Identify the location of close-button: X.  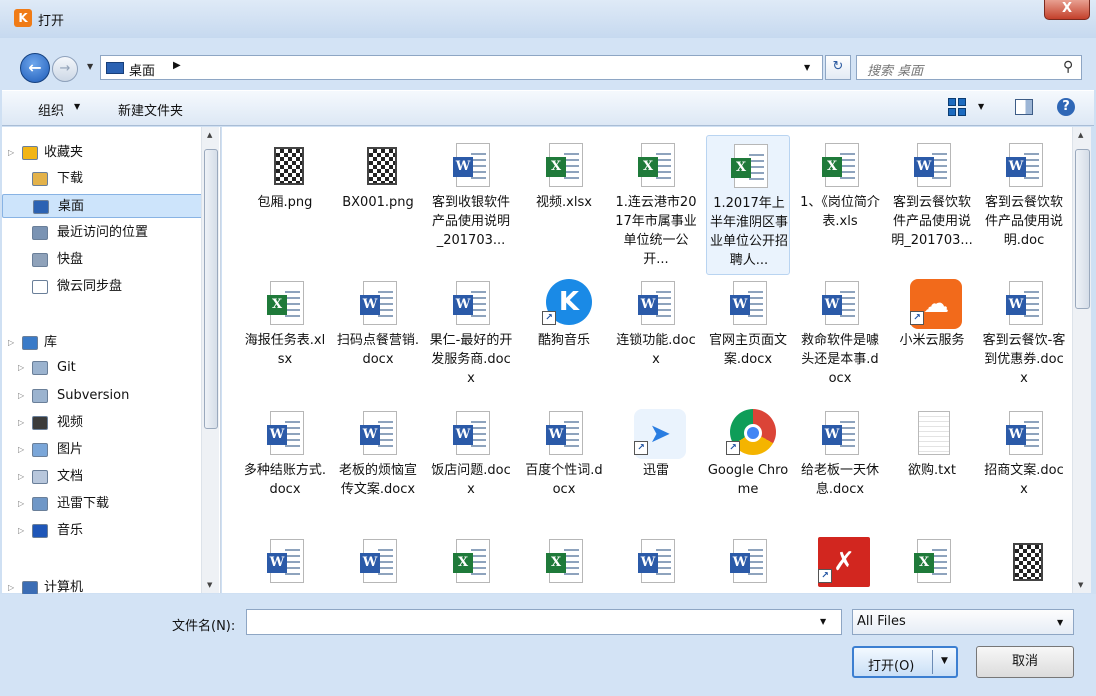
(1067, 10).